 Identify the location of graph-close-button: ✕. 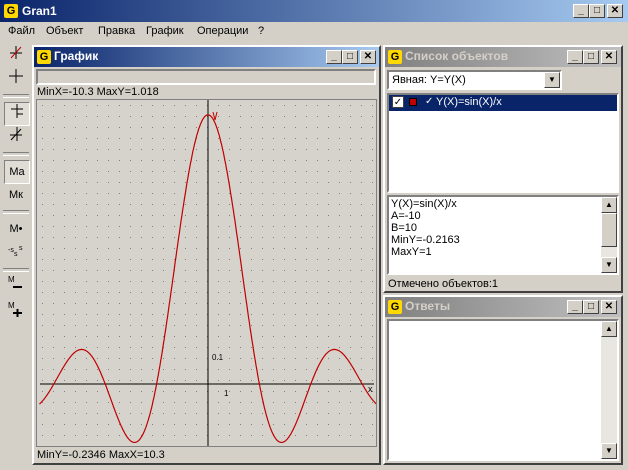
(368, 57).